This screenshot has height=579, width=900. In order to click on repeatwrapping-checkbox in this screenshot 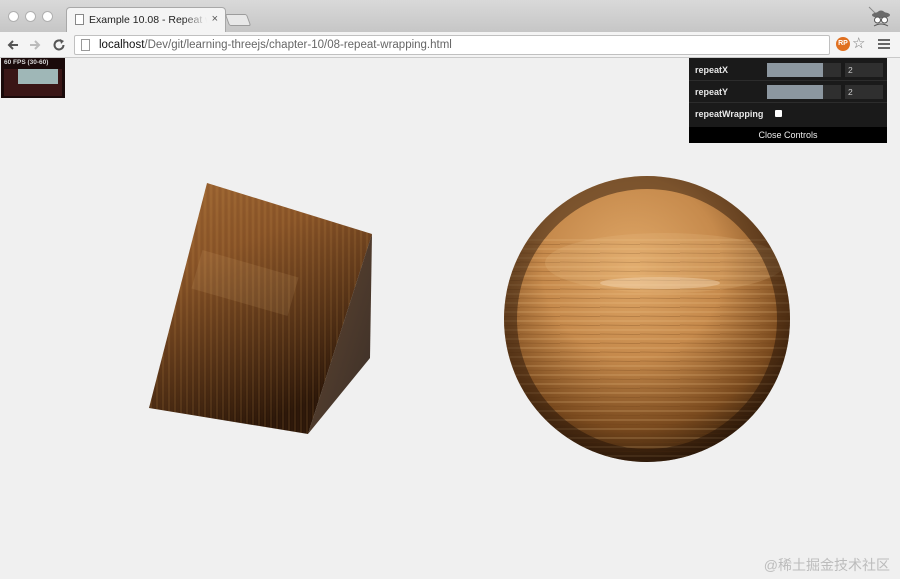, I will do `click(778, 113)`.